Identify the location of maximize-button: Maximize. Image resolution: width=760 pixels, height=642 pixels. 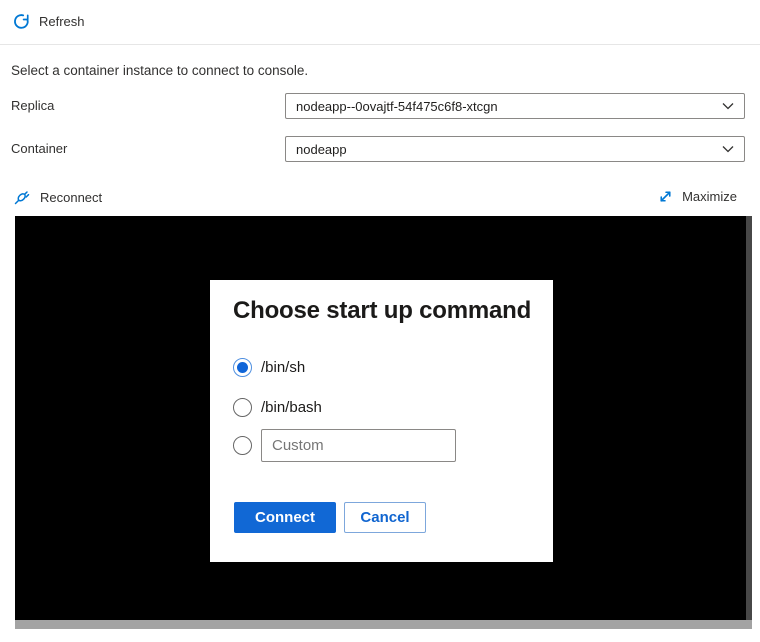
(697, 196).